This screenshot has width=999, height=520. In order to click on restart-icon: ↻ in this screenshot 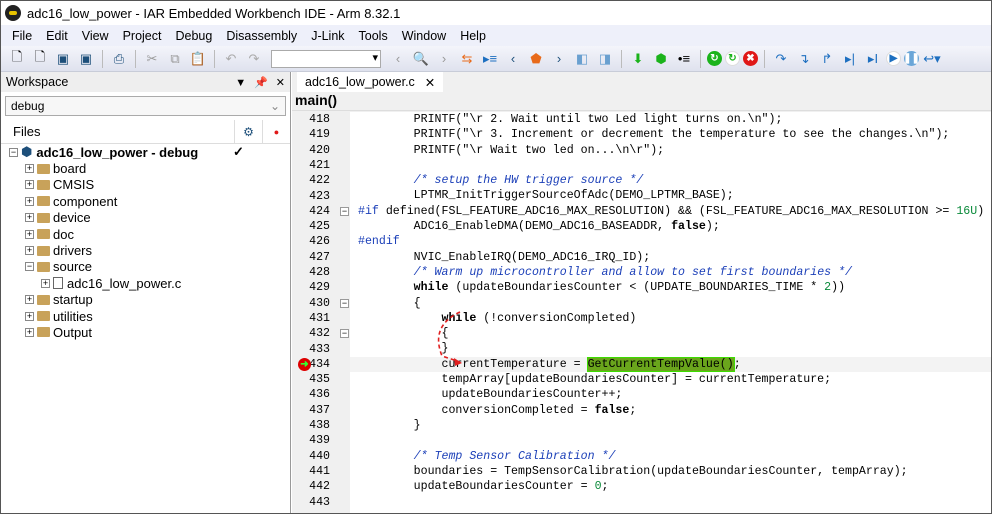, I will do `click(732, 58)`.